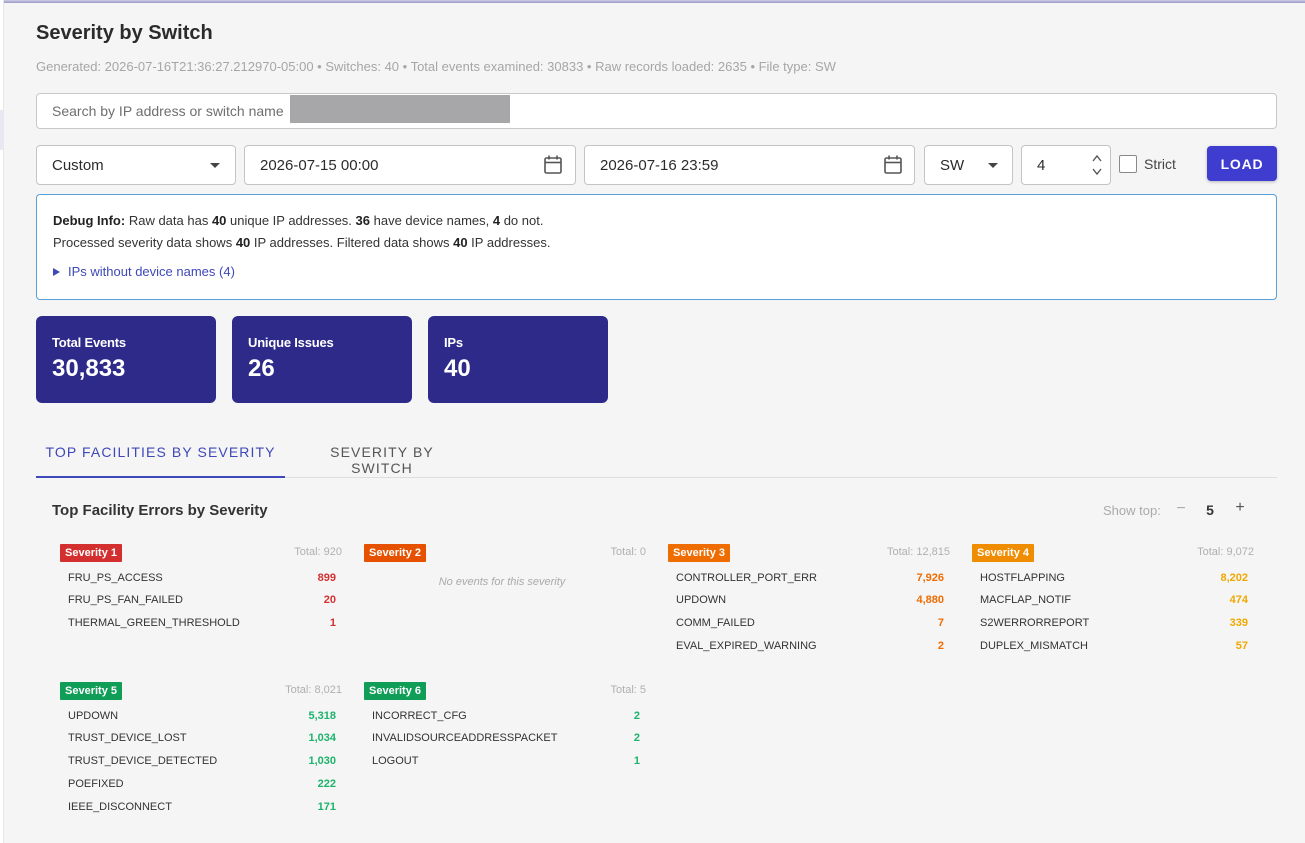  I want to click on no-events-message: No events for this severity, so click(502, 582).